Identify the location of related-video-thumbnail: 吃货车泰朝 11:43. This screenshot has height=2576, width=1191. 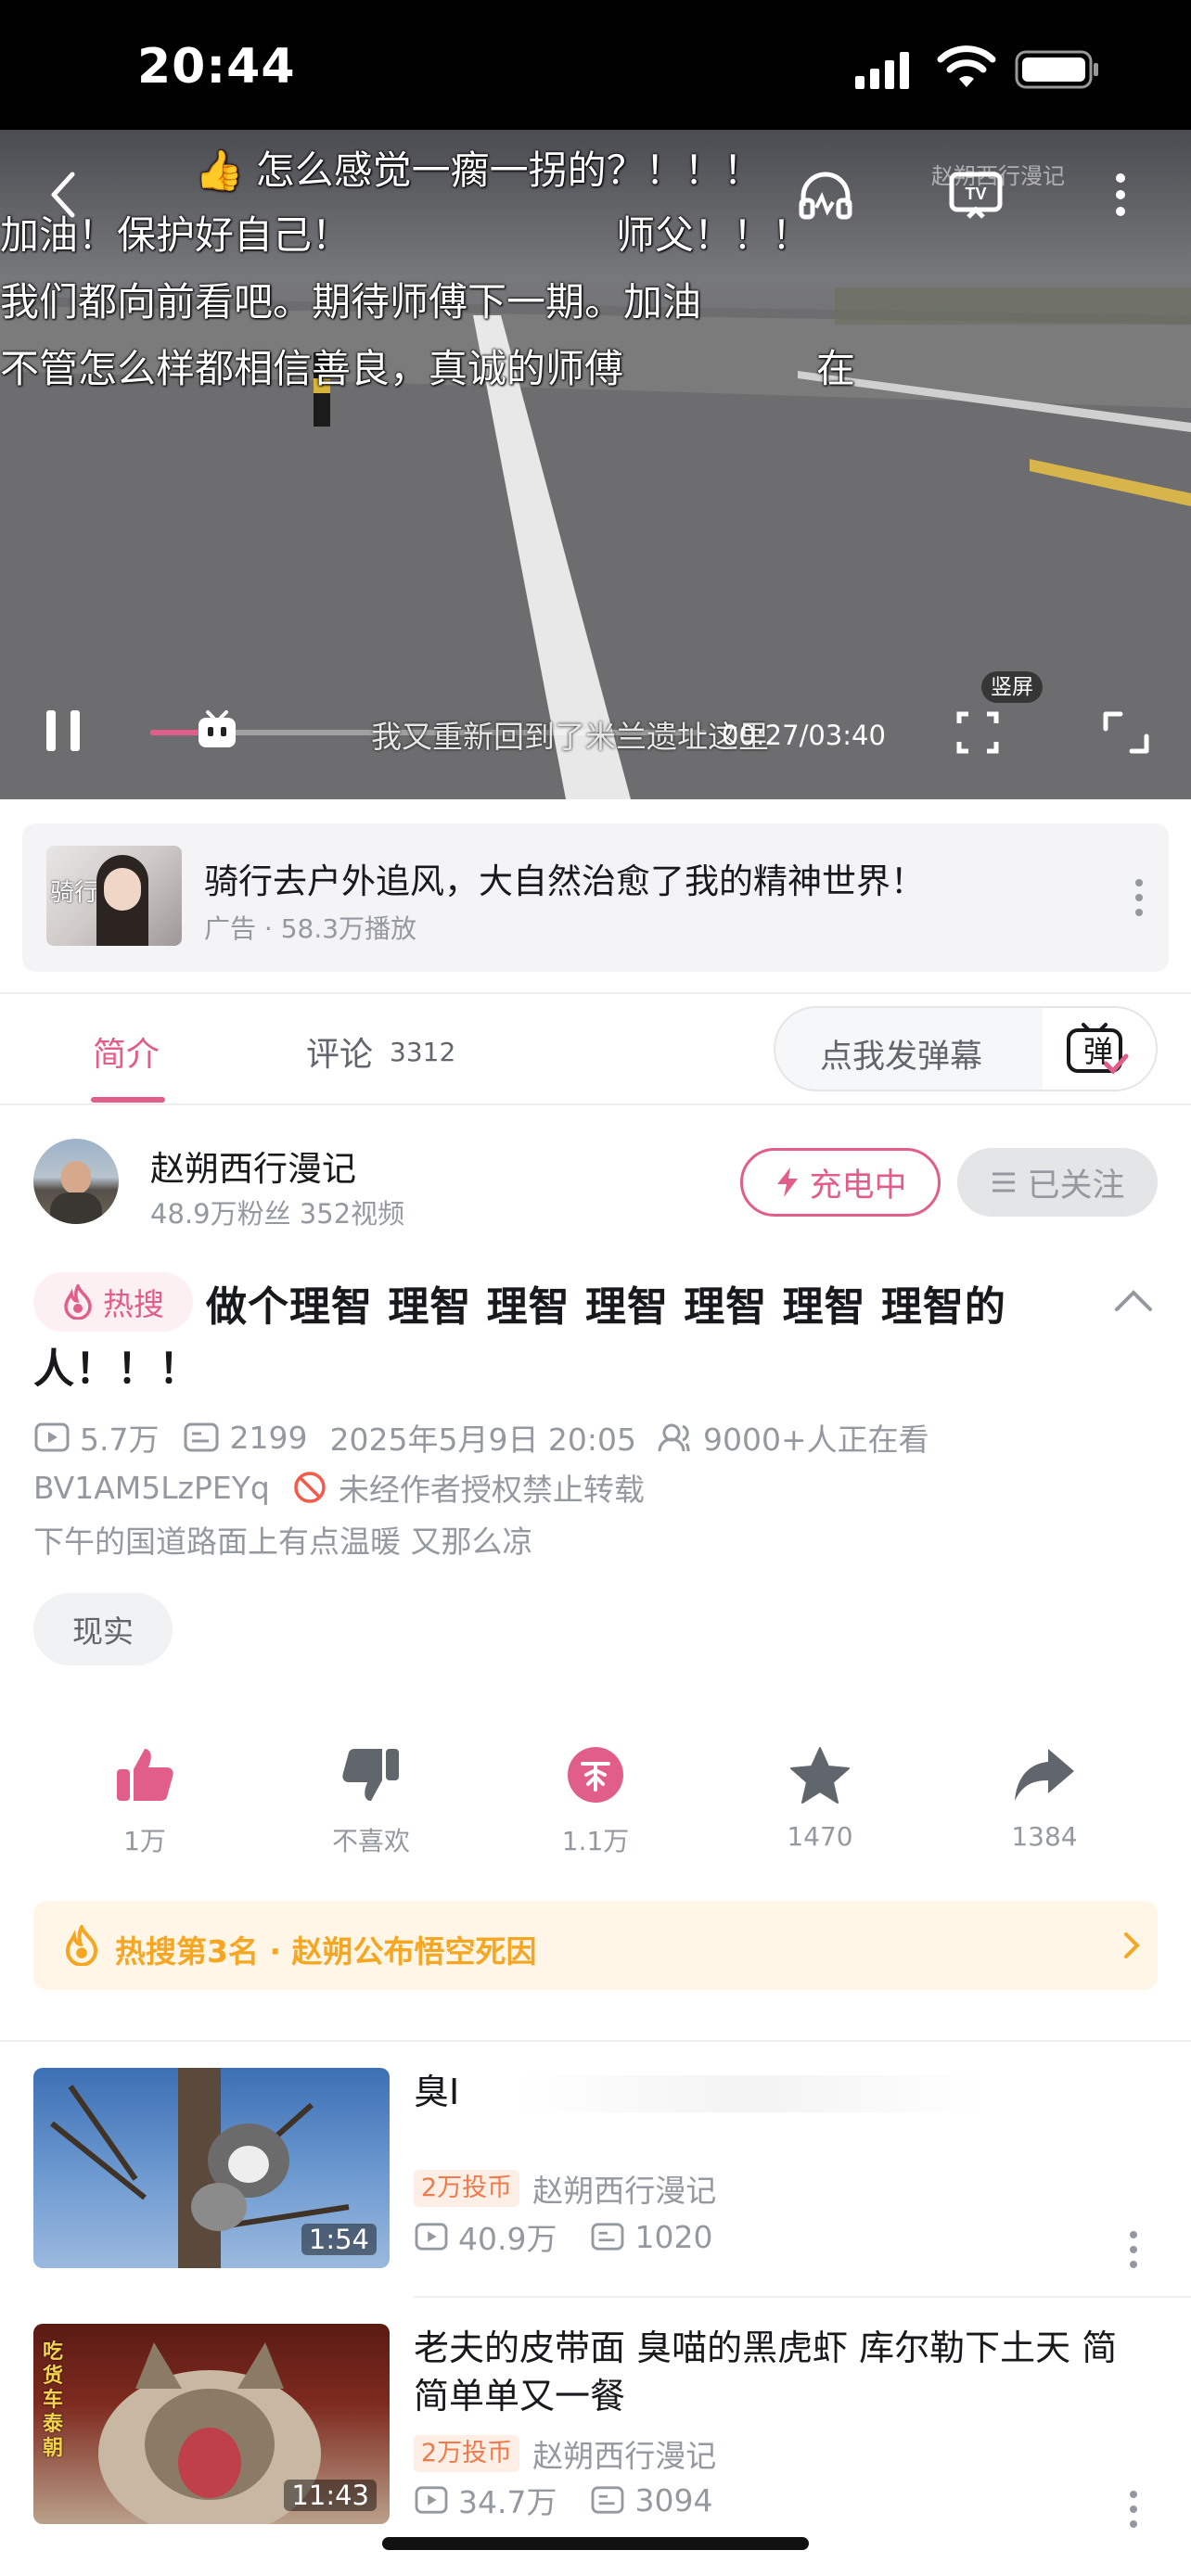
(211, 2424).